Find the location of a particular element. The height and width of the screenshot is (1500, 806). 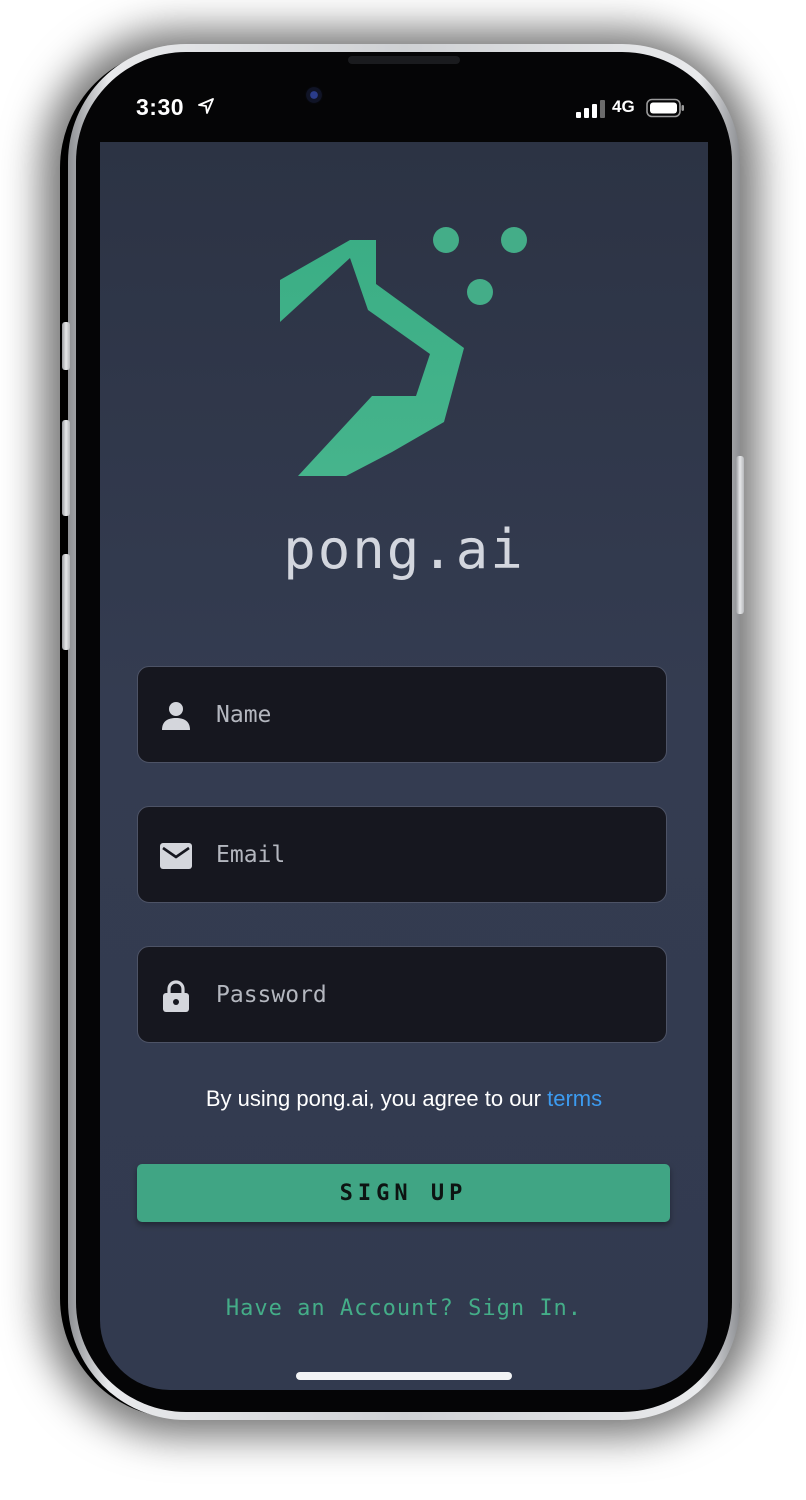

cellular-signal-icon is located at coordinates (590, 109).